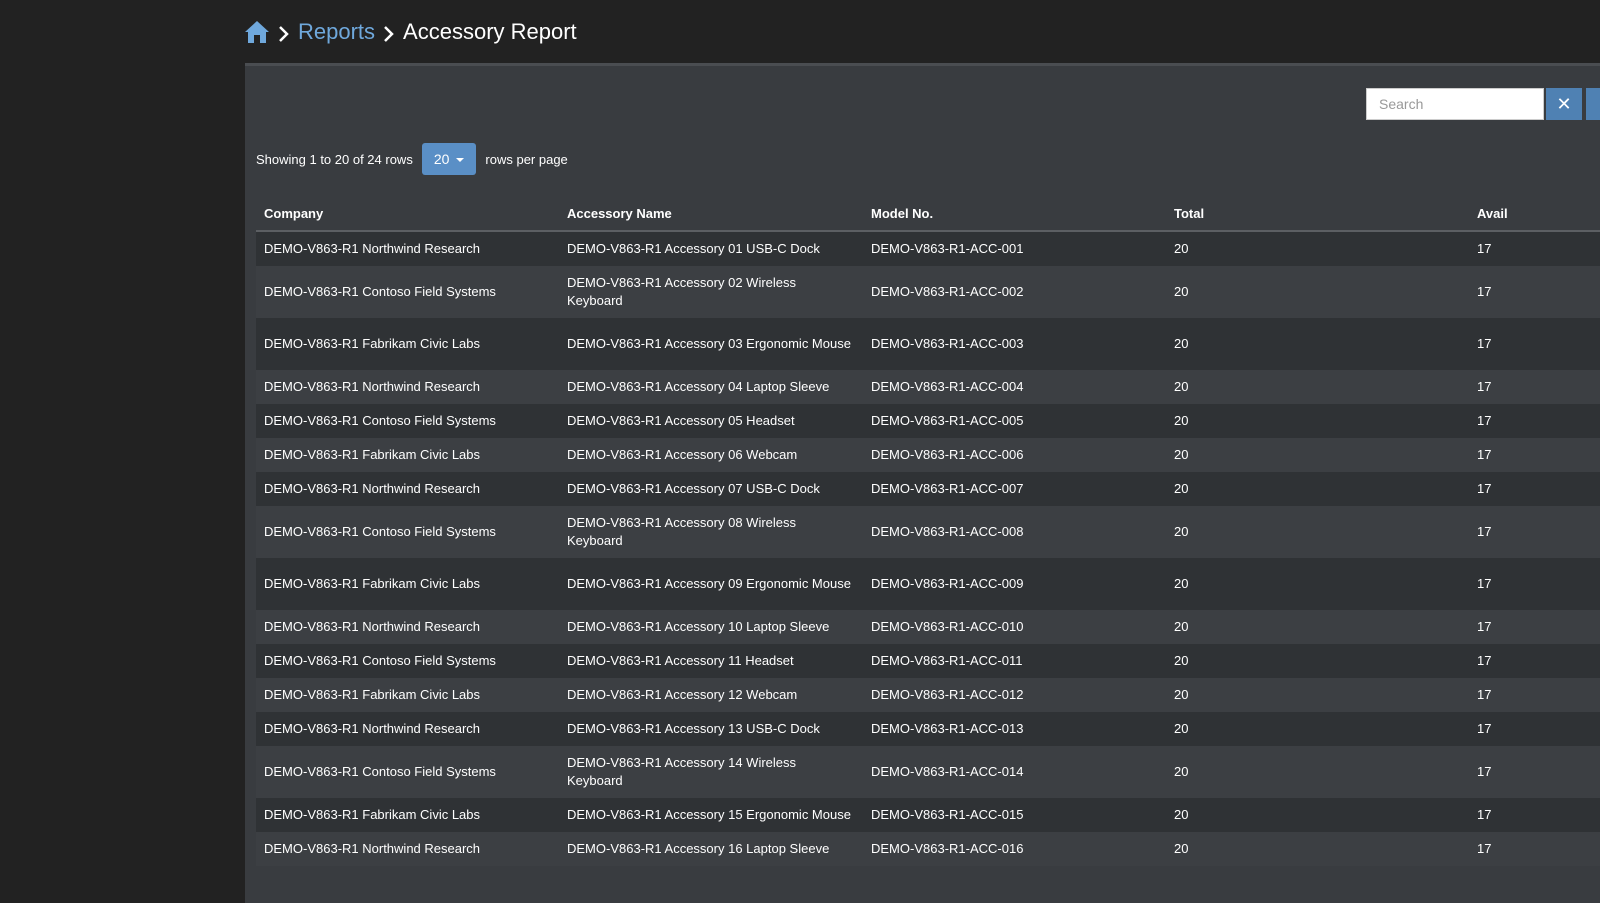 This screenshot has width=1600, height=903. Describe the element at coordinates (711, 729) in the screenshot. I see `cell-accessory-name: DEMO-V863-R1 Accessory 13 USB-C Dock` at that location.